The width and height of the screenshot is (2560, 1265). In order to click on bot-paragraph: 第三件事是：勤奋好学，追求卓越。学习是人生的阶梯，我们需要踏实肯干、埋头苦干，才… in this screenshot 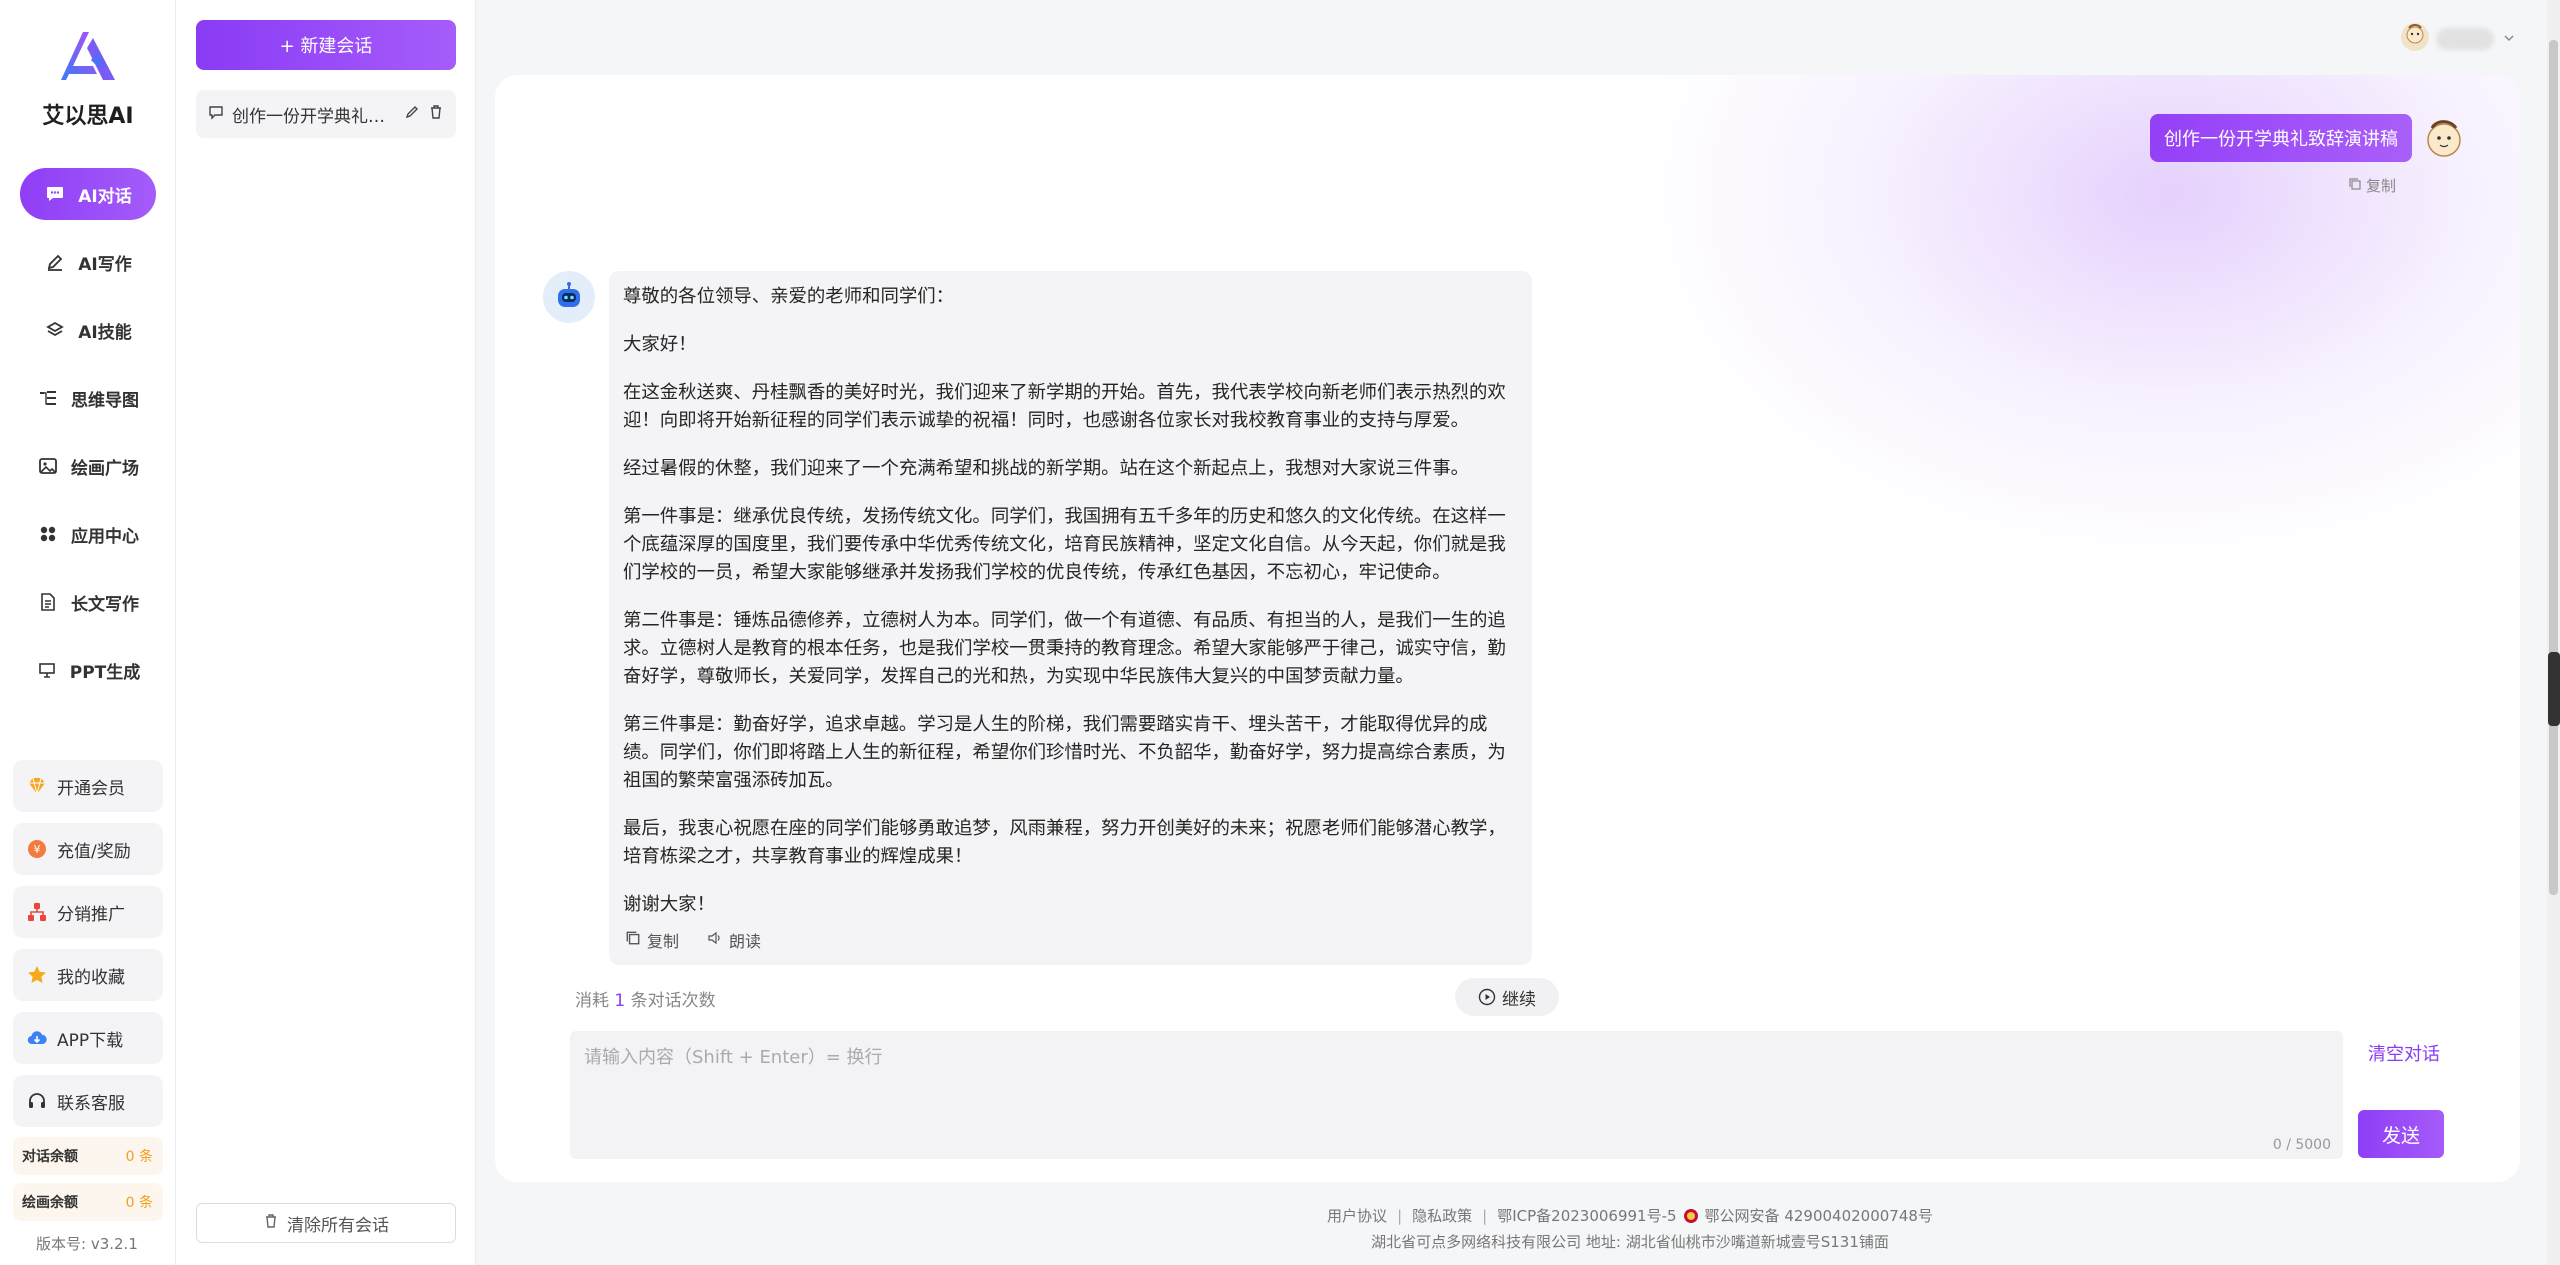, I will do `click(1064, 752)`.